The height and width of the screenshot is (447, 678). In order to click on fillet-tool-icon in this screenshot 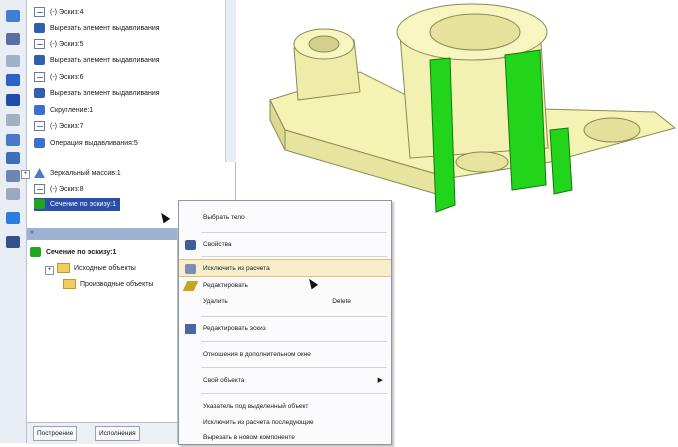, I will do `click(13, 120)`.